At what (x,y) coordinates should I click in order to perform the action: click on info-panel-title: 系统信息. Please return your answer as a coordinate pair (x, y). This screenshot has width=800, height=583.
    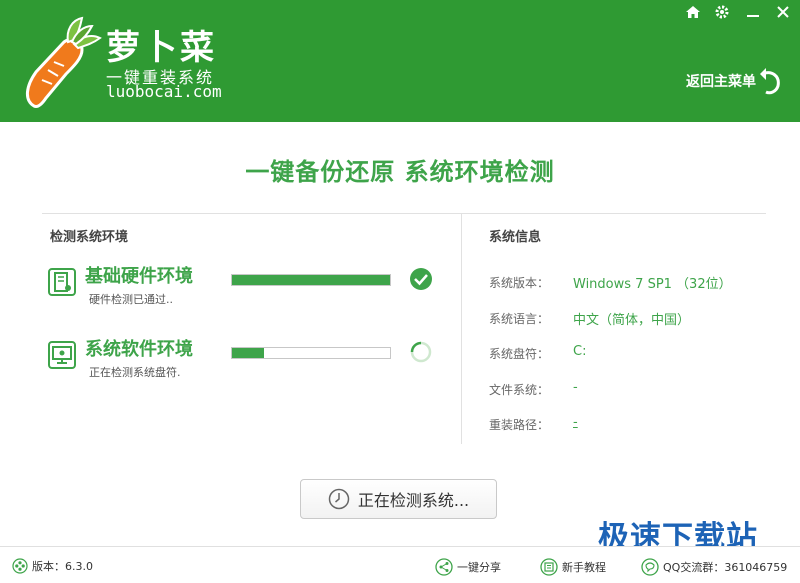
    Looking at the image, I should click on (515, 237).